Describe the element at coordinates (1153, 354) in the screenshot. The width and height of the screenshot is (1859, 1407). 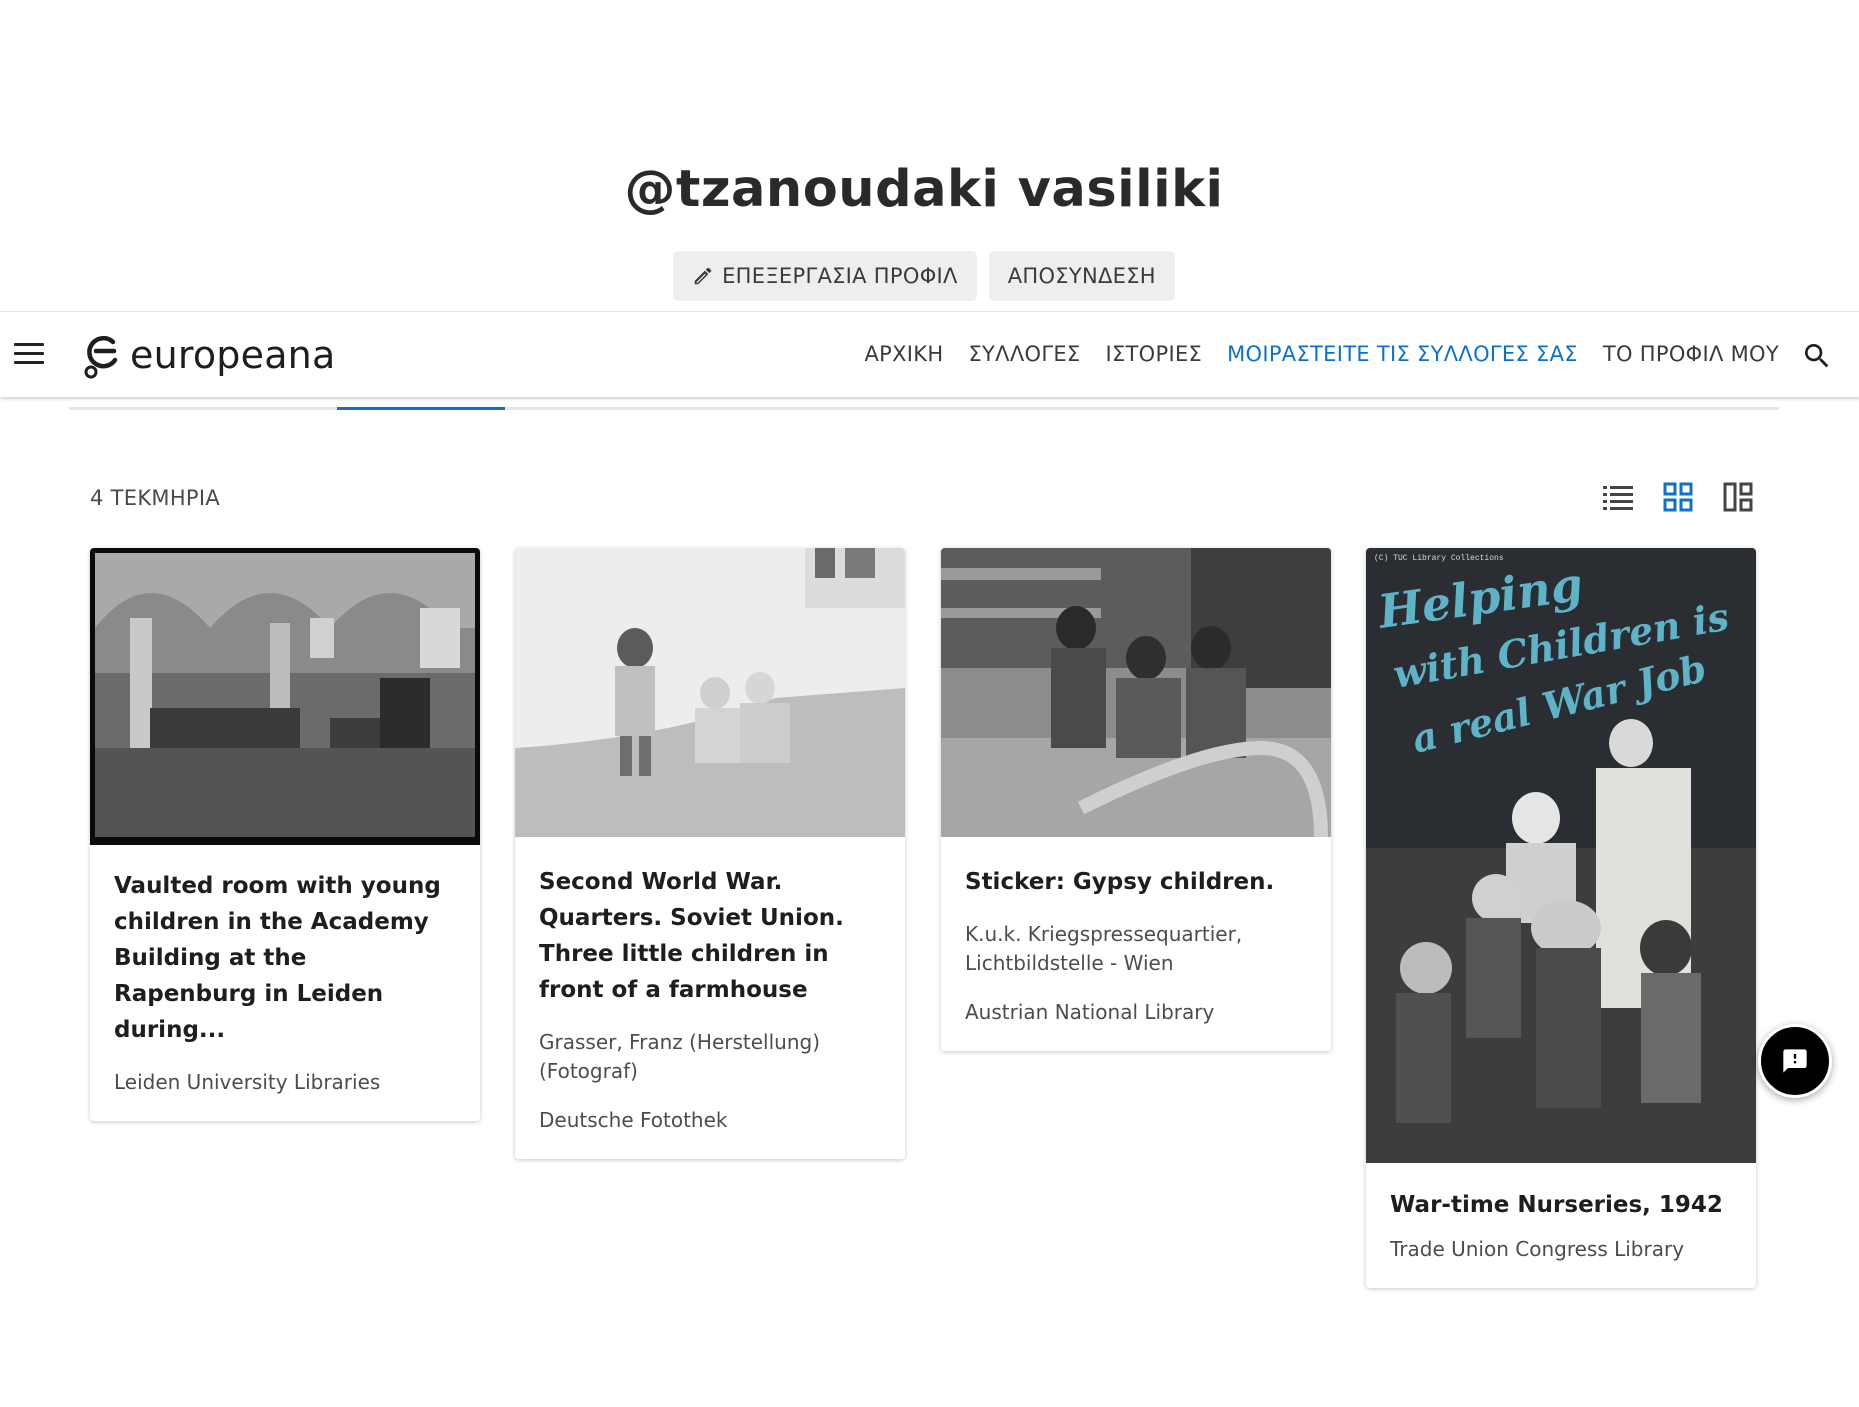
I see `nav-item-stories: ΙΣΤΟΡΙΕΣ` at that location.